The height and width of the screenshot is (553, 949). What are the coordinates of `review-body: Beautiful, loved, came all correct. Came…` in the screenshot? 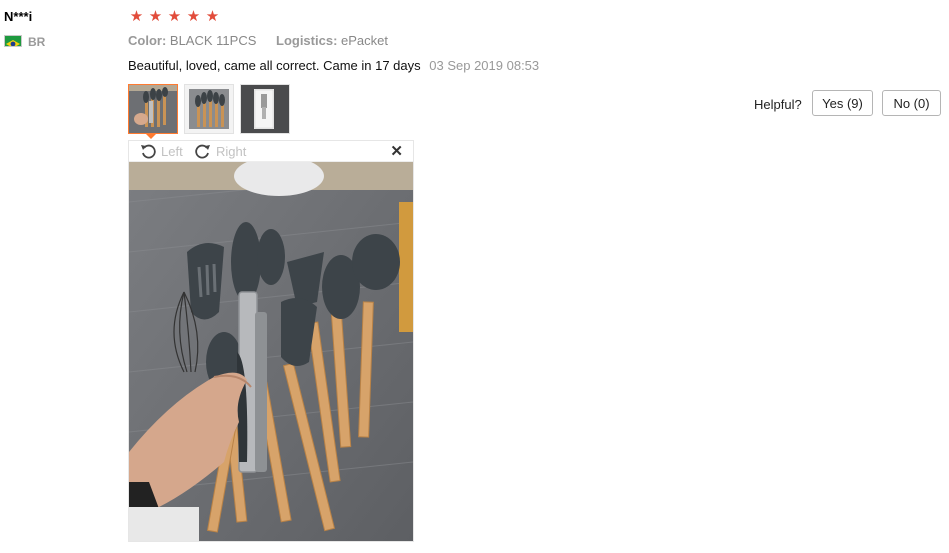 It's located at (333, 65).